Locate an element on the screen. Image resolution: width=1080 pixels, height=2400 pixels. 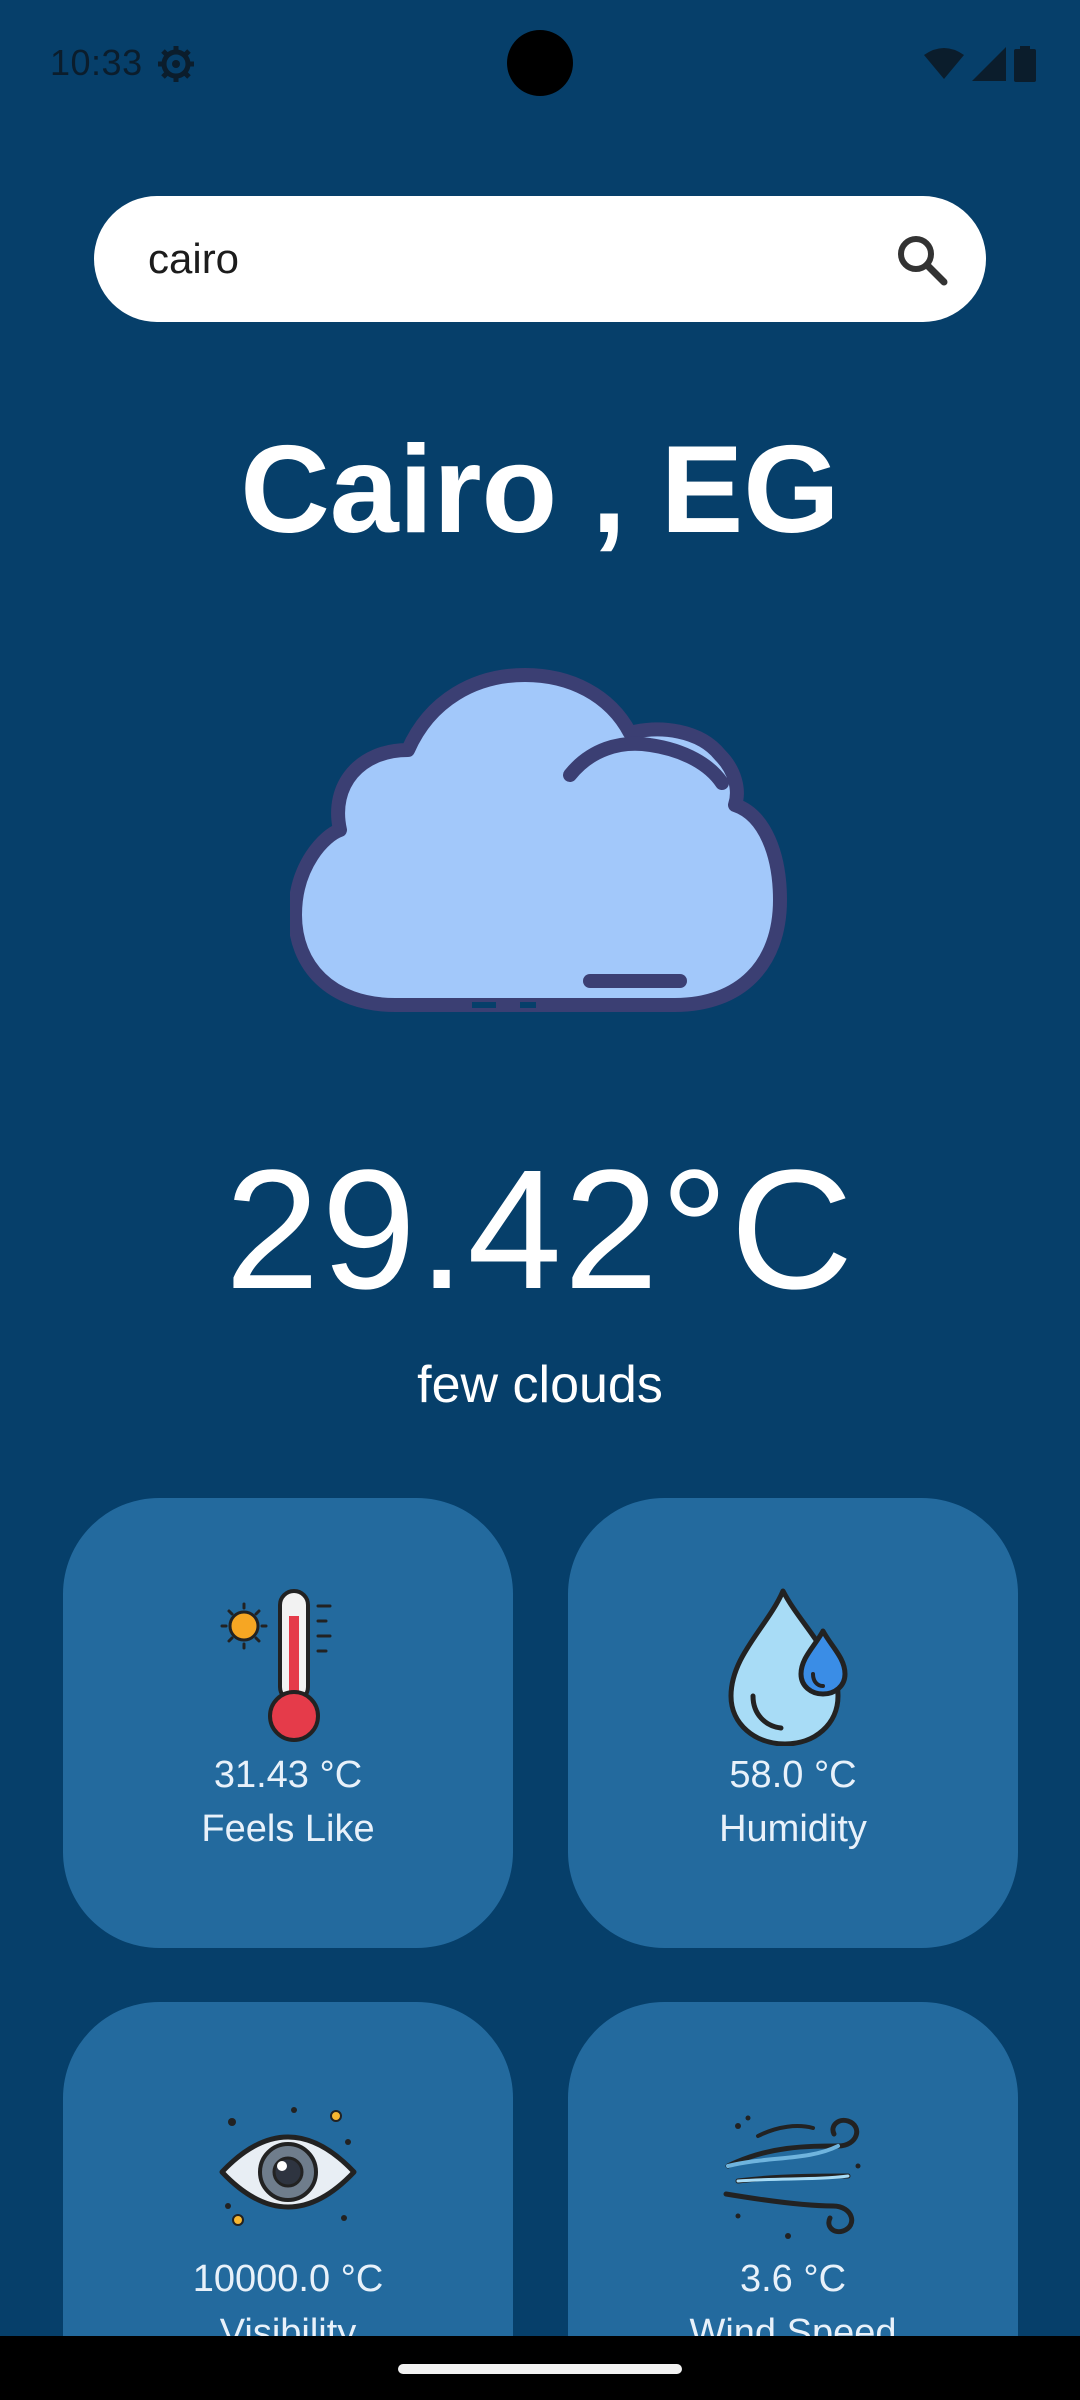
humidity-label: Humidity is located at coordinates (793, 1829).